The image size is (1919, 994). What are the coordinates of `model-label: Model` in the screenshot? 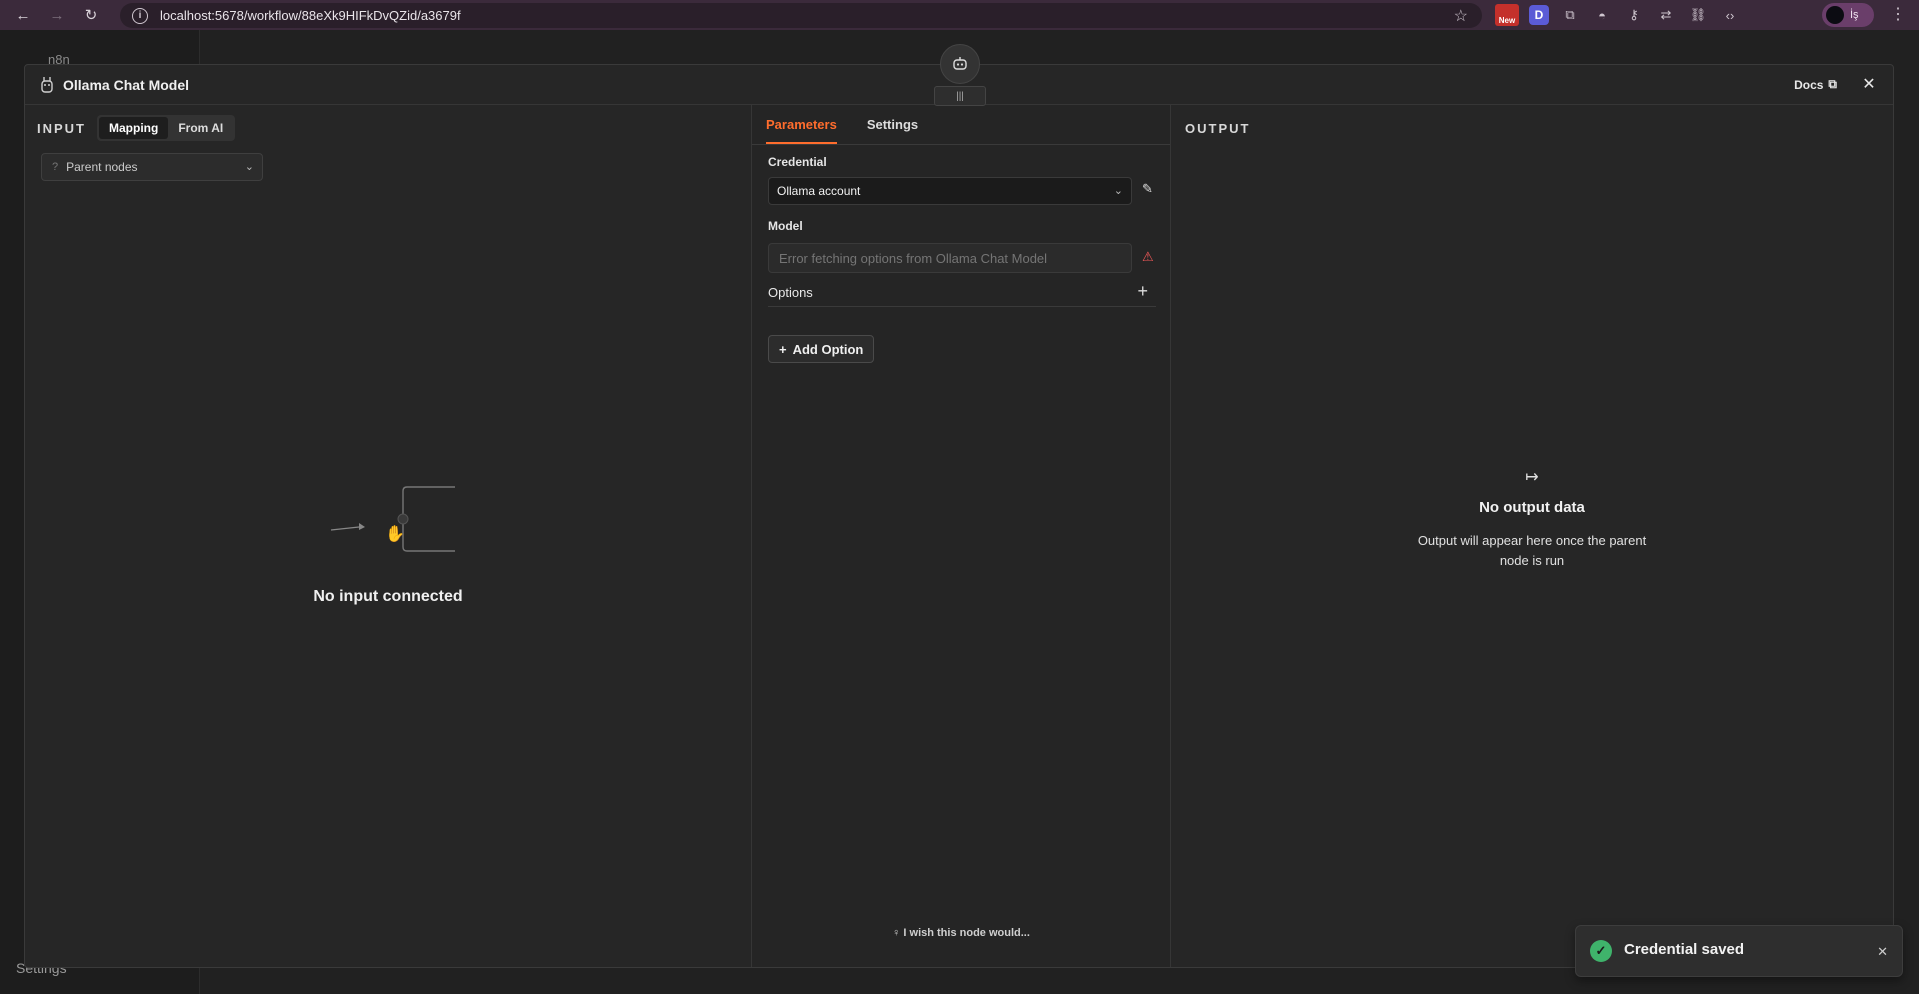 It's located at (785, 226).